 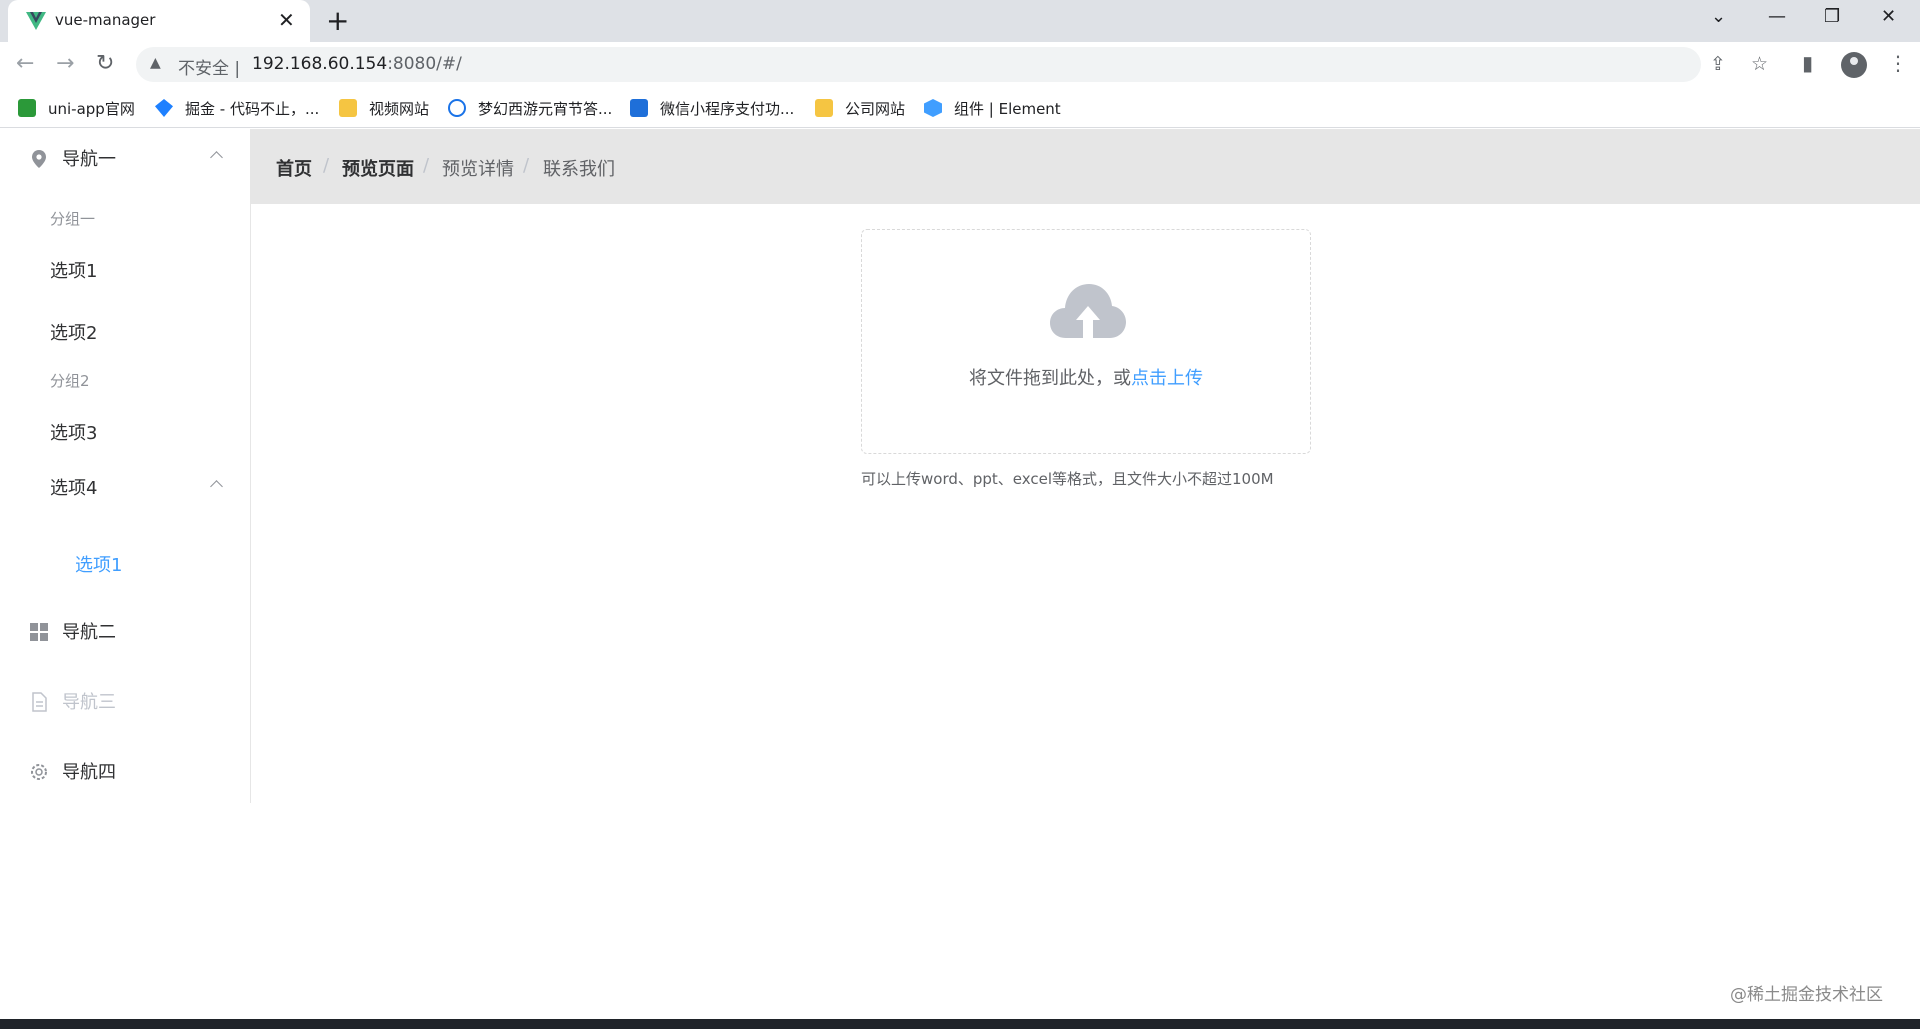 What do you see at coordinates (39, 632) in the screenshot?
I see `grid-icon` at bounding box center [39, 632].